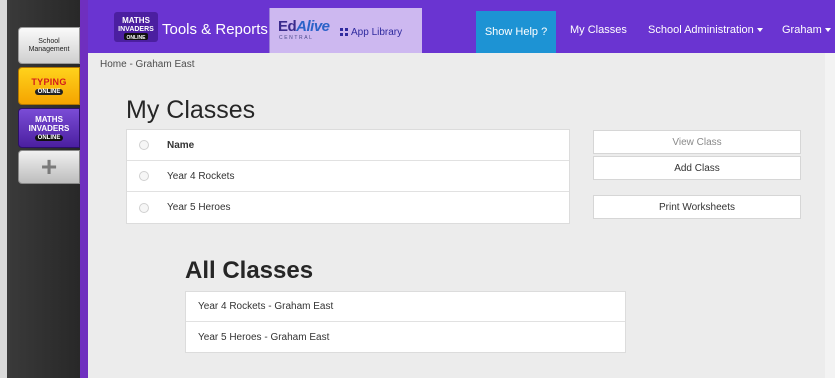  I want to click on my-classes-heading: My Classes, so click(191, 110).